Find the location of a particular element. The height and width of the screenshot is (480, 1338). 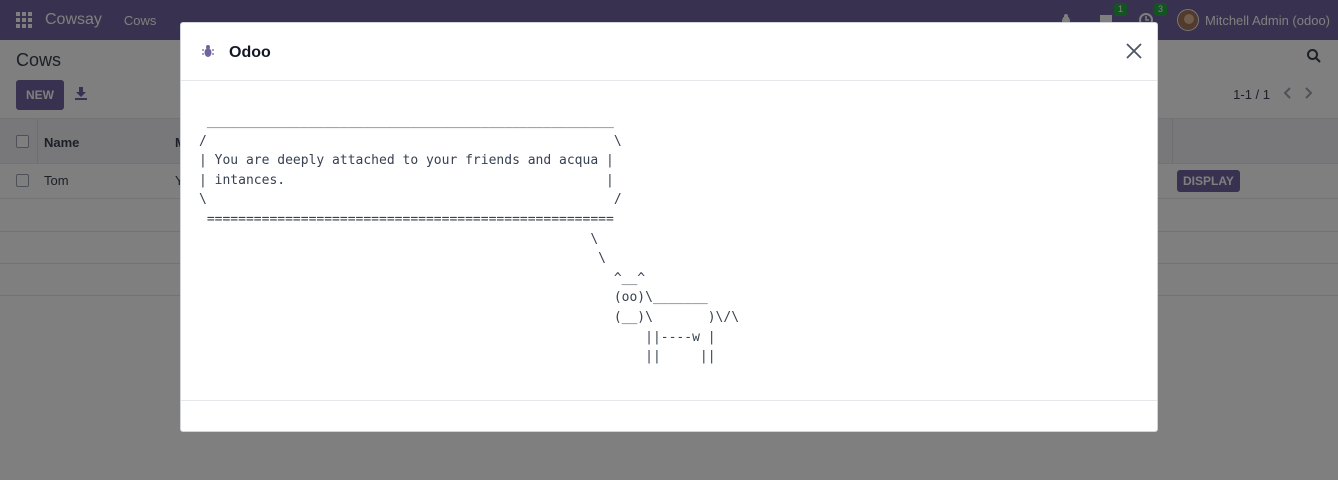

dialog-footer is located at coordinates (669, 415).